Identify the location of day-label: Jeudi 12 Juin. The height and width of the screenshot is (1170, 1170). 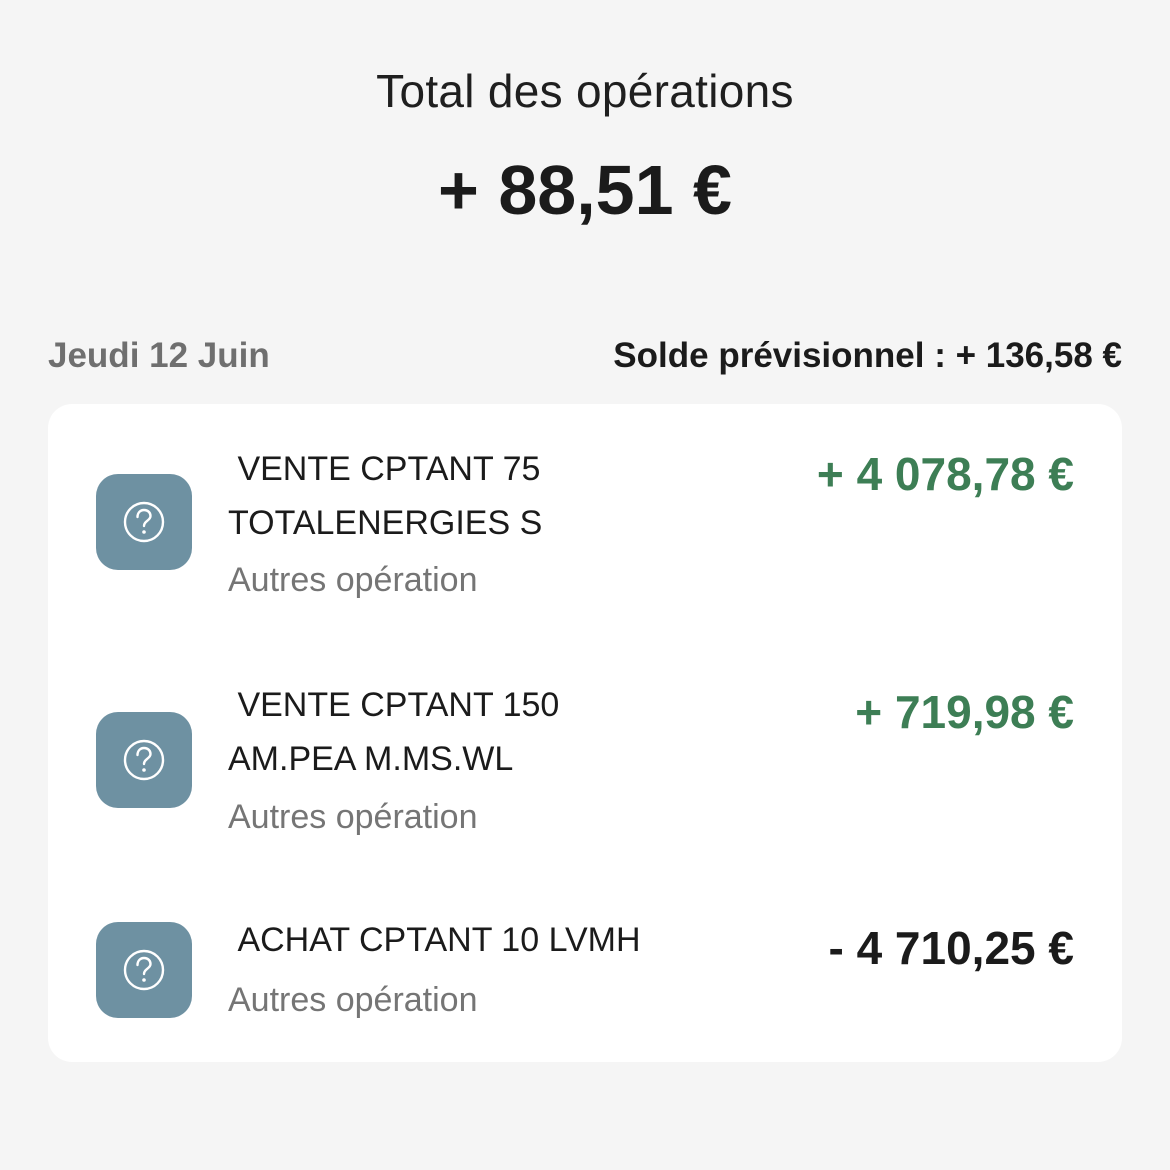
(159, 355).